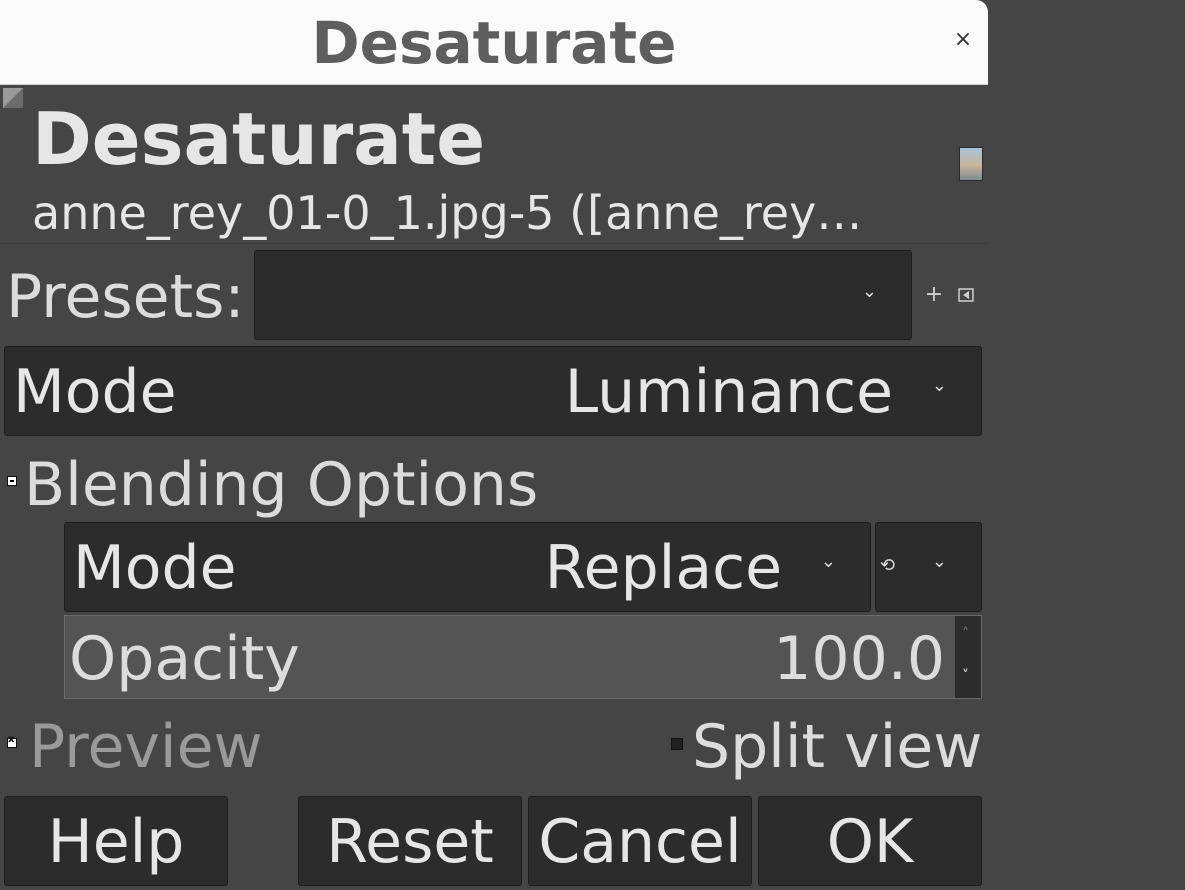 Image resolution: width=1185 pixels, height=890 pixels. What do you see at coordinates (971, 164) in the screenshot?
I see `image-thumbnail` at bounding box center [971, 164].